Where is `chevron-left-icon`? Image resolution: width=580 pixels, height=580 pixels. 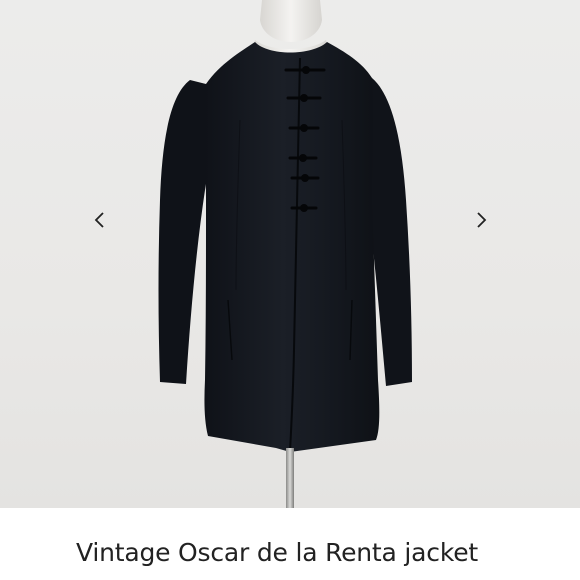 chevron-left-icon is located at coordinates (99, 220).